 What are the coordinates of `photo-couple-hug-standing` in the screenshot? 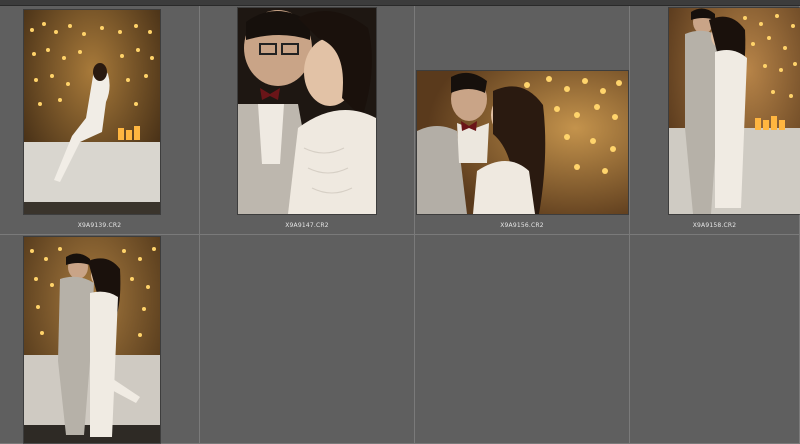 It's located at (734, 111).